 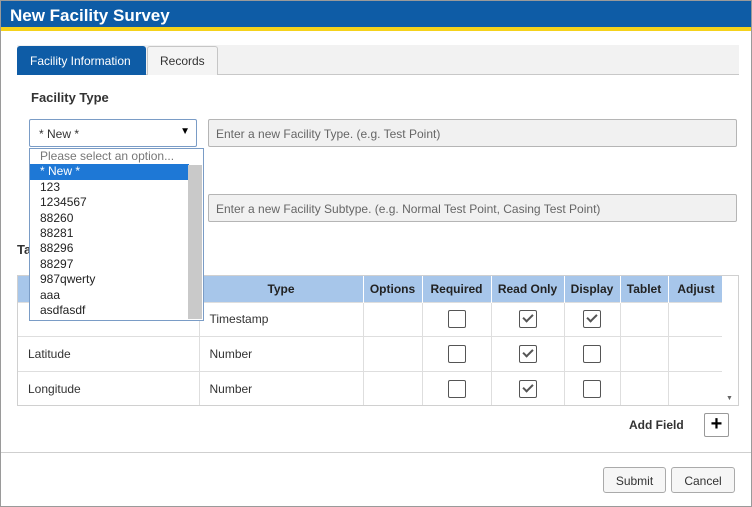 What do you see at coordinates (109, 295) in the screenshot?
I see `dropdown-option: aaa` at bounding box center [109, 295].